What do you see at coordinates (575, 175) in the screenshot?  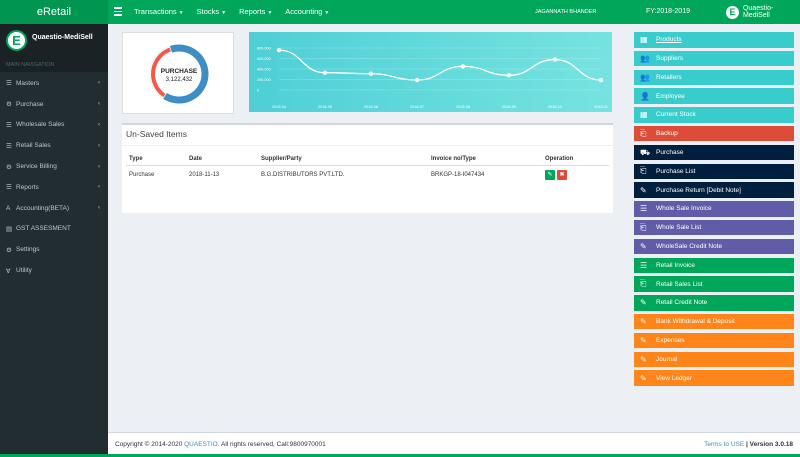 I see `cell-operation: ✎ ✖` at bounding box center [575, 175].